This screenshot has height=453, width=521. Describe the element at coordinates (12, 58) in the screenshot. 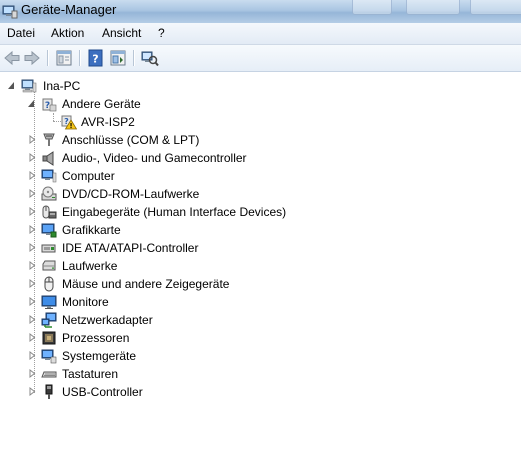

I see `back-arrow-icon` at that location.